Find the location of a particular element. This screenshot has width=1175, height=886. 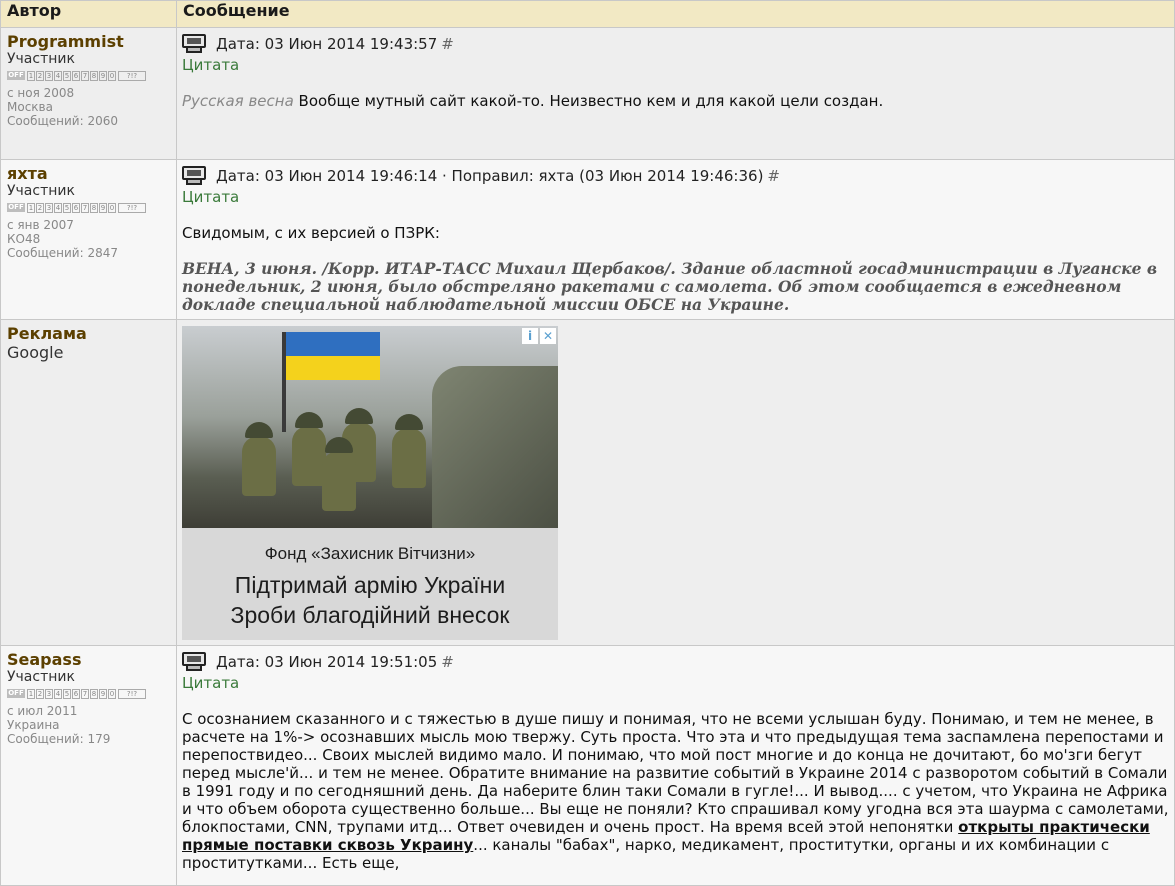

ad-cta: Зроби благодійний внесок is located at coordinates (370, 615).